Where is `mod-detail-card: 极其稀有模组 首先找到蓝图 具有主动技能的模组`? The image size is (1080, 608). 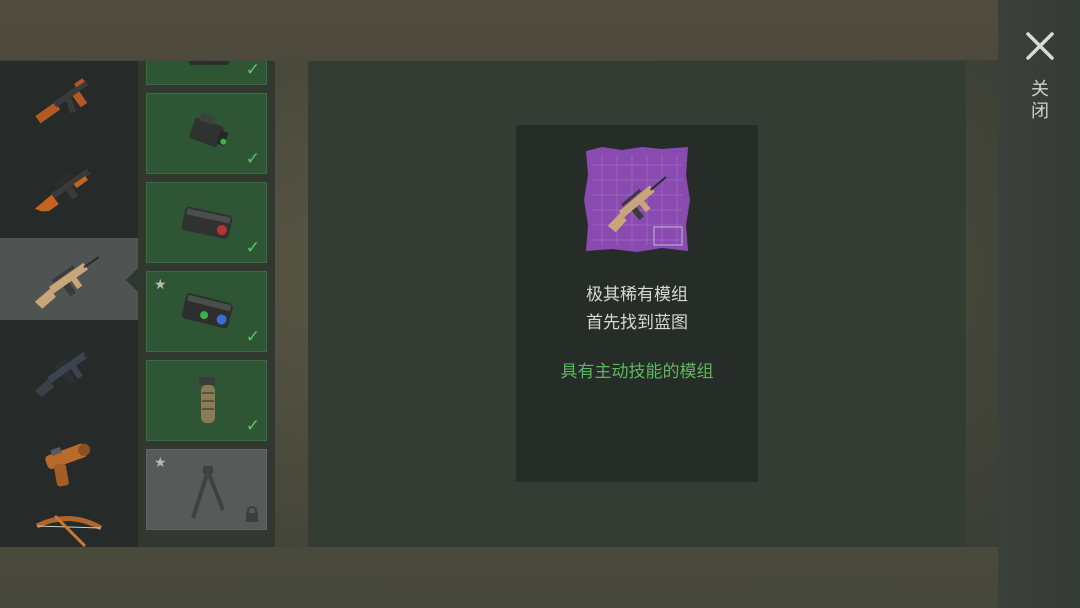 mod-detail-card: 极其稀有模组 首先找到蓝图 具有主动技能的模组 is located at coordinates (637, 303).